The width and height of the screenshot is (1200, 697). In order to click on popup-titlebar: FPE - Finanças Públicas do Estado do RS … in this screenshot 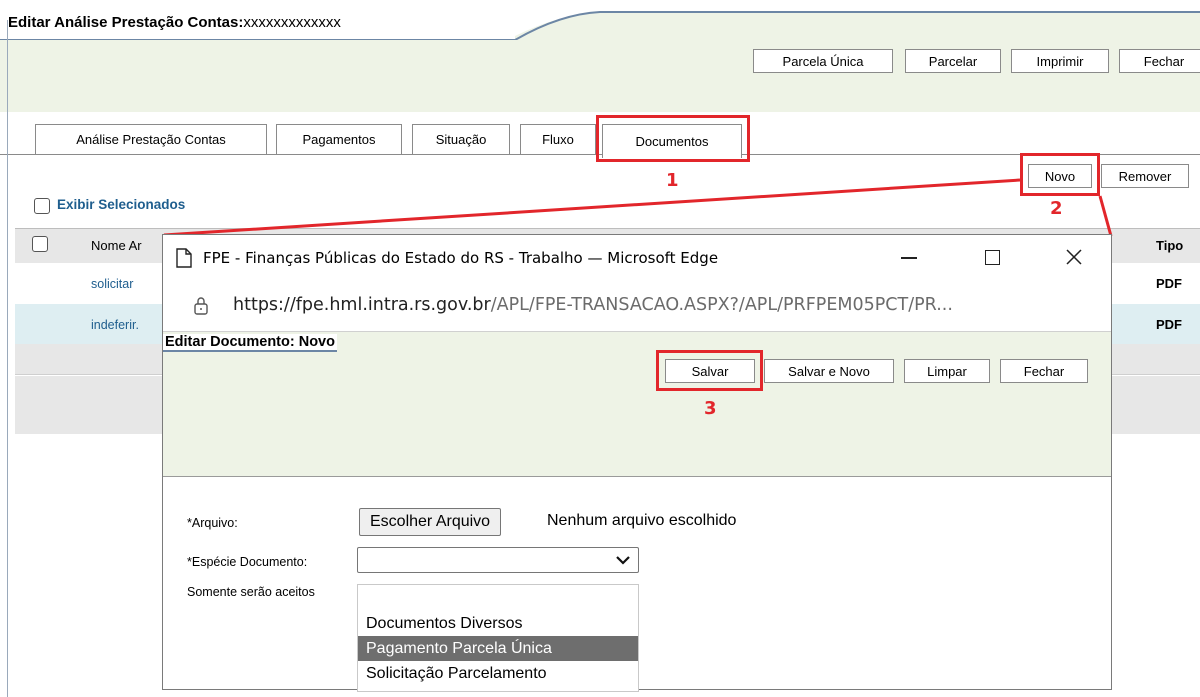, I will do `click(637, 258)`.